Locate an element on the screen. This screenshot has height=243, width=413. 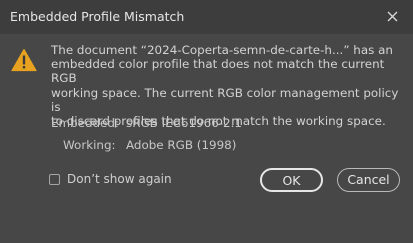
title-bar: Embedded Profile Mismatch is located at coordinates (206, 17).